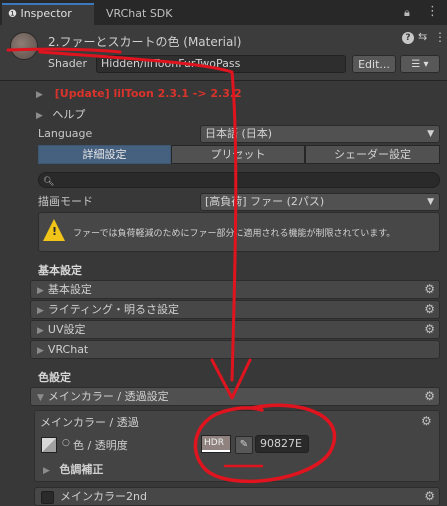 This screenshot has height=506, width=447. I want to click on annotation-circle, so click(265, 443).